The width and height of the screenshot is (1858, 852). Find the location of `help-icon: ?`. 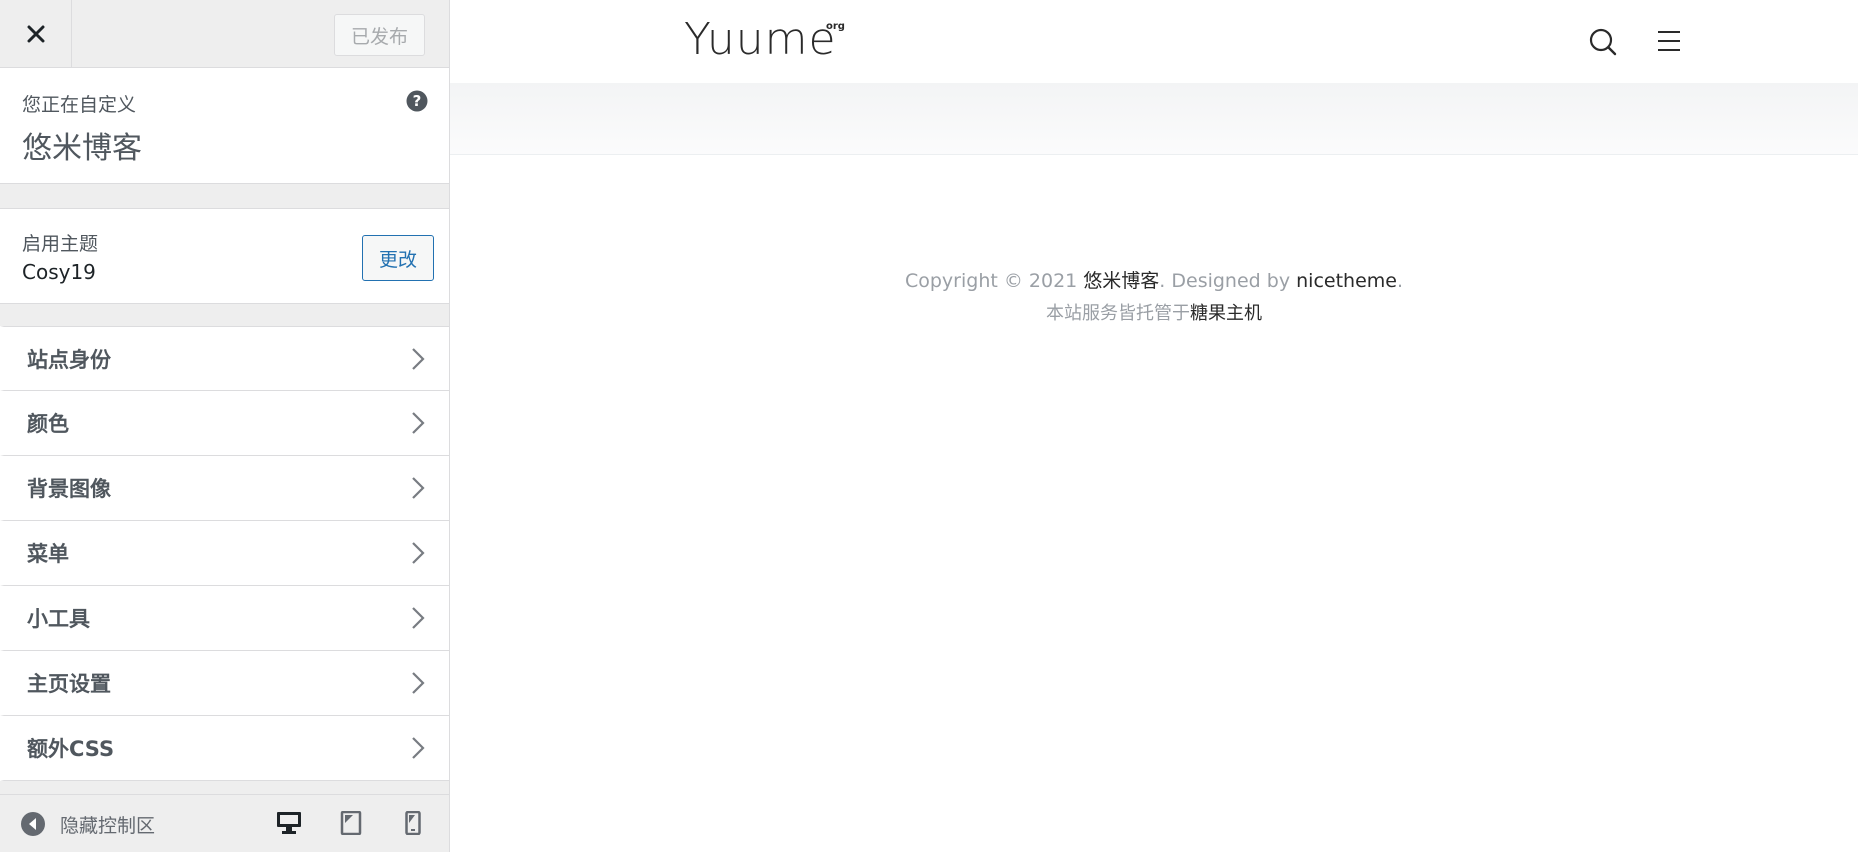

help-icon: ? is located at coordinates (417, 101).